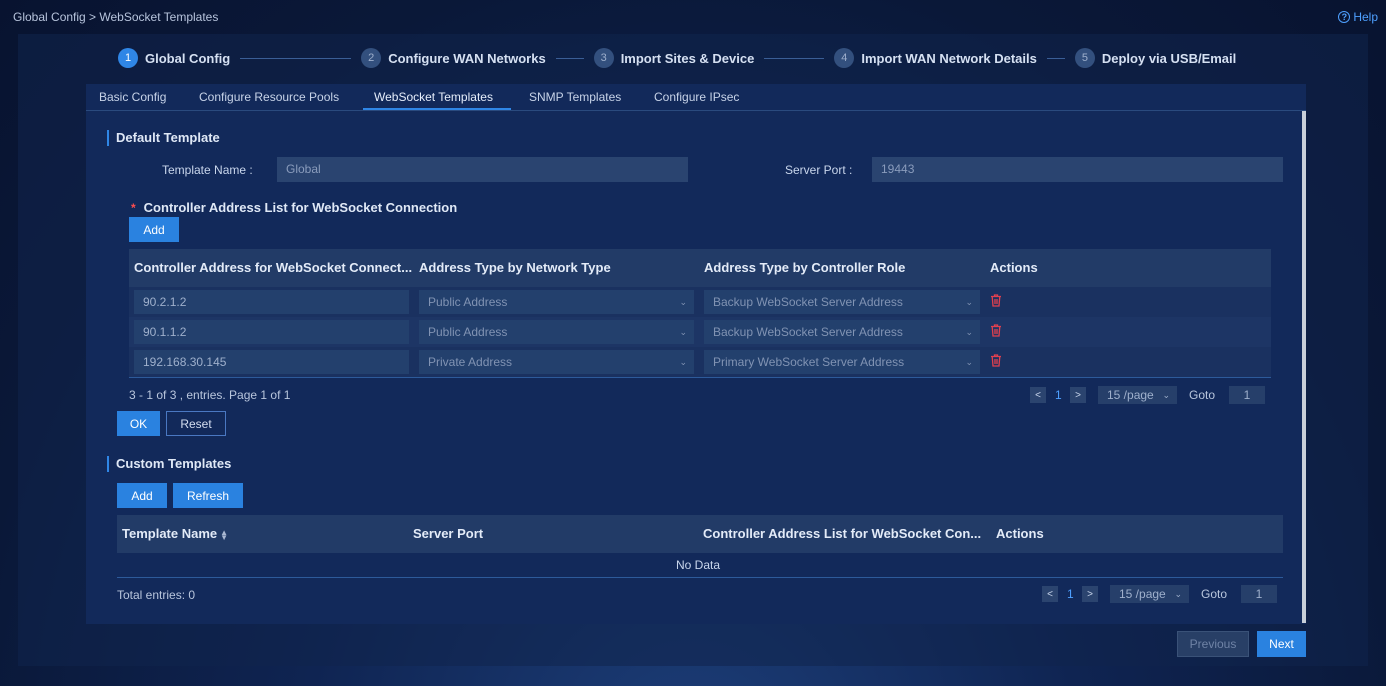 This screenshot has width=1386, height=686. What do you see at coordinates (116, 17) in the screenshot?
I see `breadcrumb: Global Config > WebSocket Templates` at bounding box center [116, 17].